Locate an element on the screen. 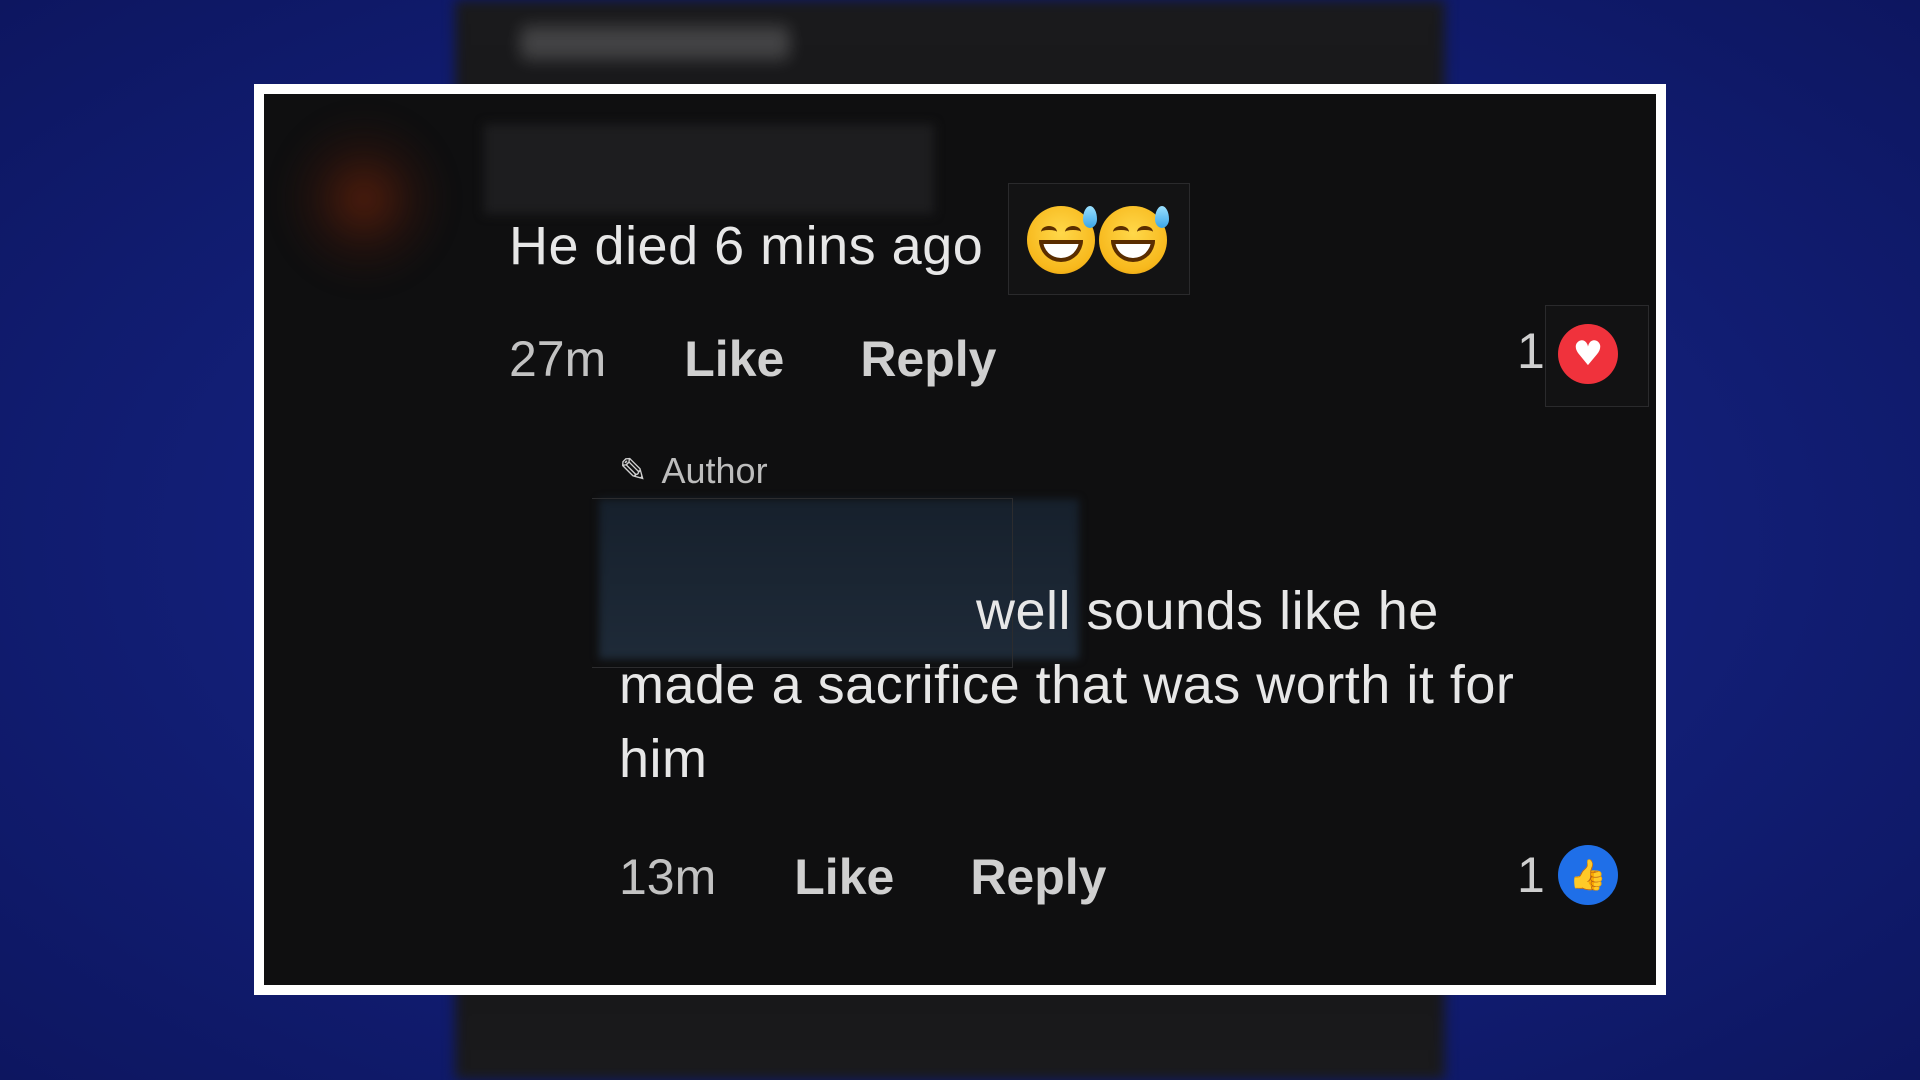 The image size is (1920, 1080). reply-timestamp: 13m is located at coordinates (668, 877).